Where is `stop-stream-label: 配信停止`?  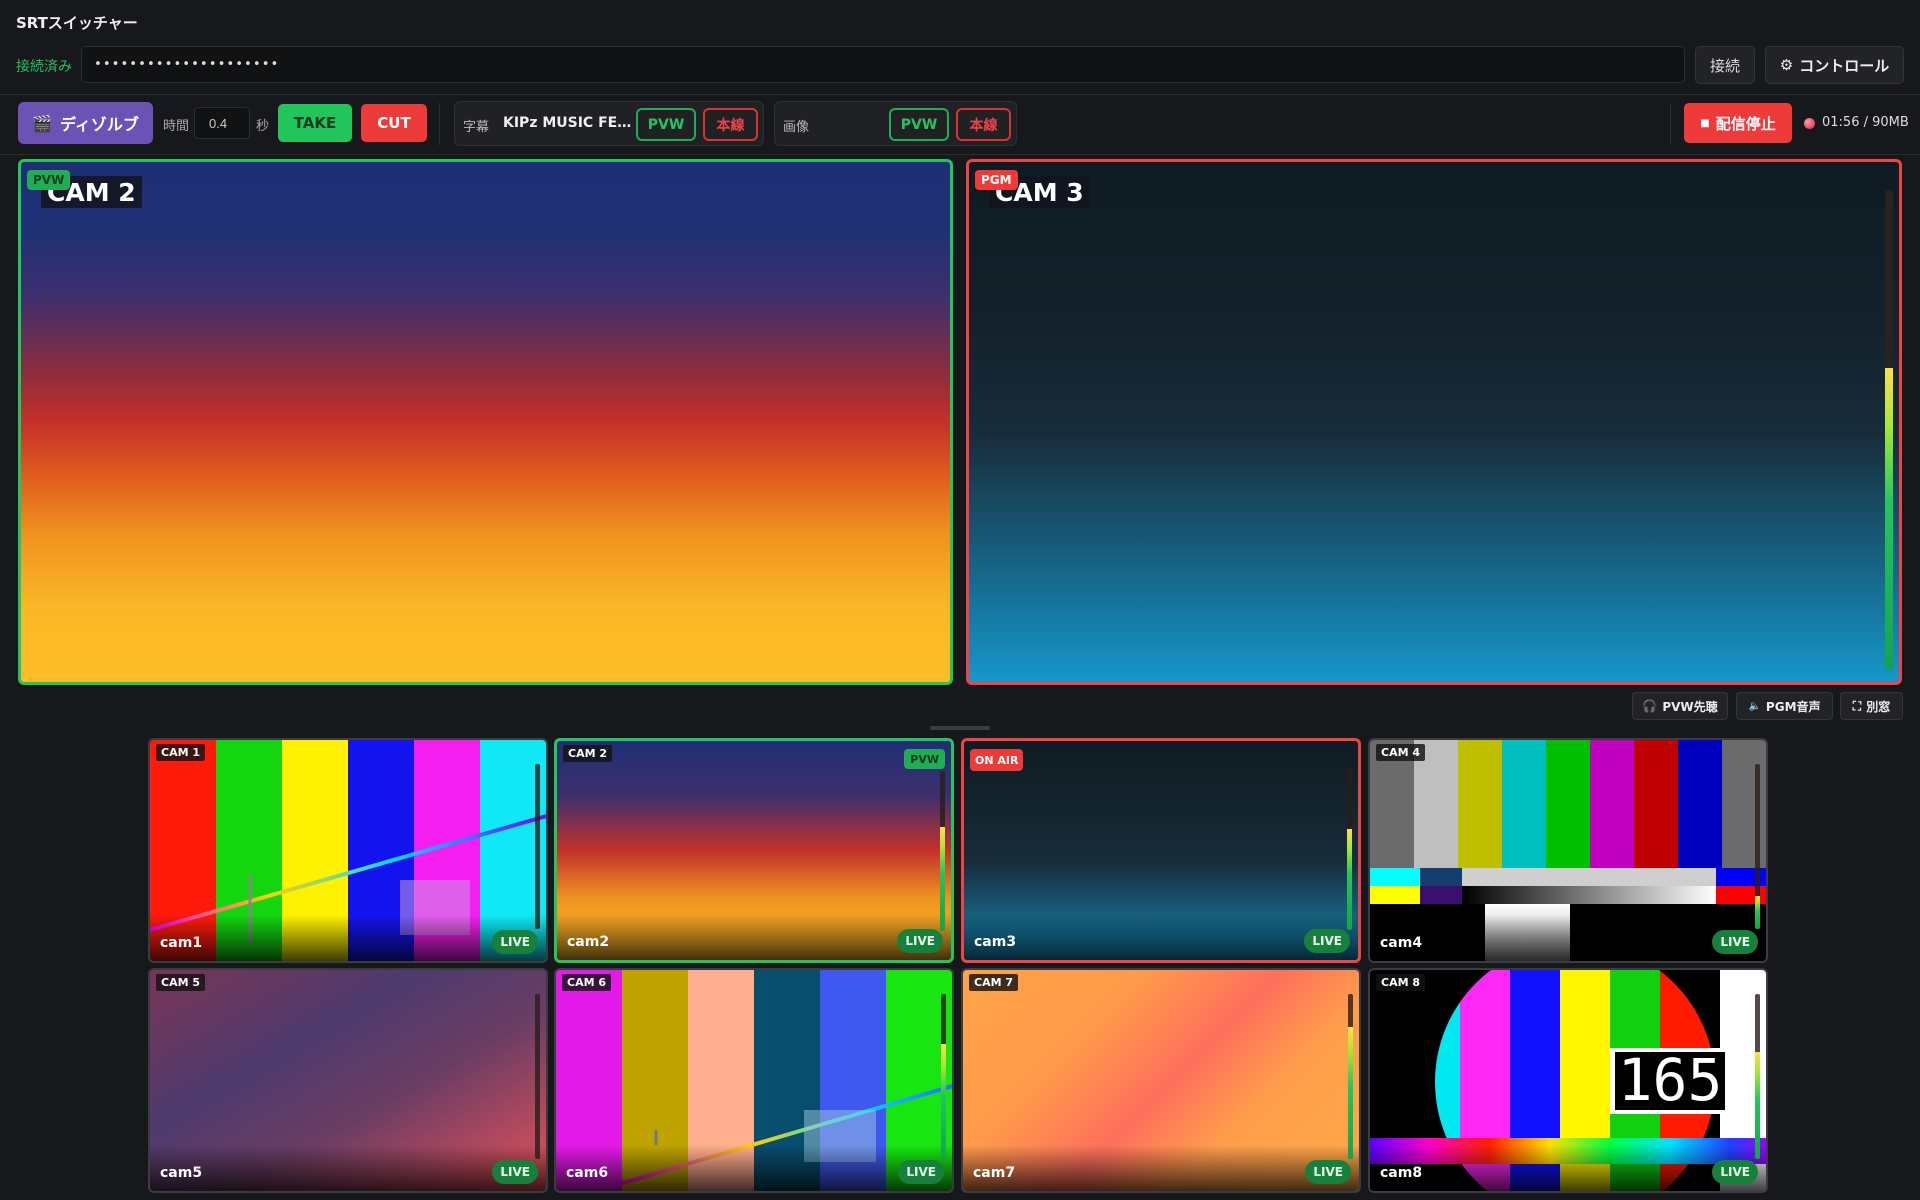 stop-stream-label: 配信停止 is located at coordinates (1745, 123).